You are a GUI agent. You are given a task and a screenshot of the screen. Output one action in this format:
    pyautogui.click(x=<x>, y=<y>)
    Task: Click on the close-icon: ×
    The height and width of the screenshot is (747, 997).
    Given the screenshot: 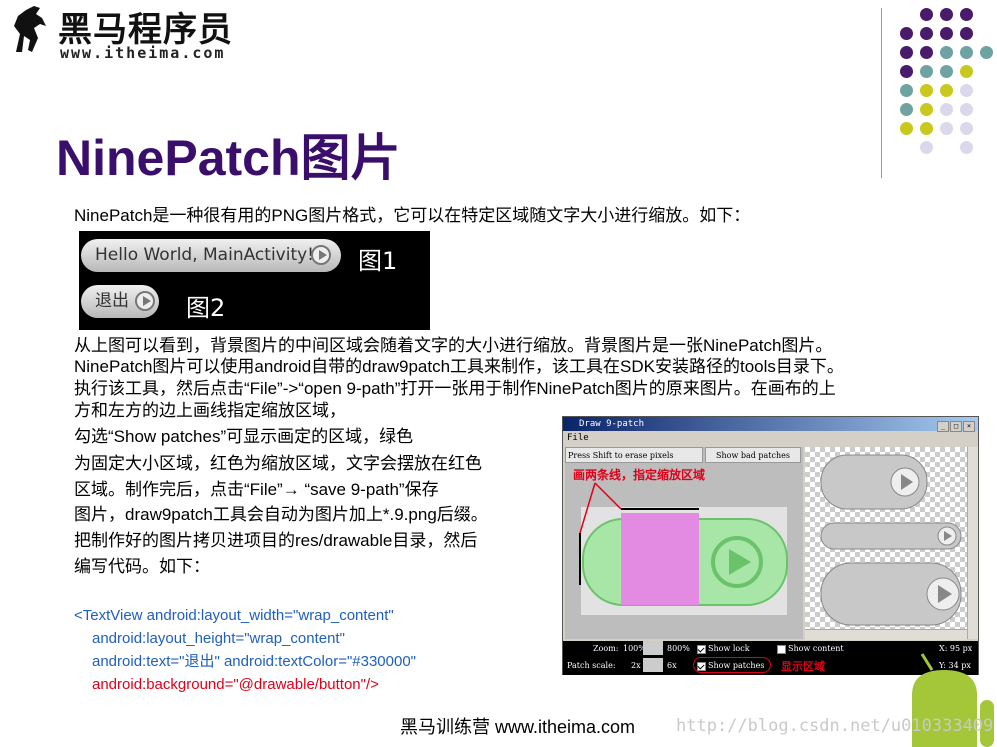 What is the action you would take?
    pyautogui.click(x=969, y=426)
    